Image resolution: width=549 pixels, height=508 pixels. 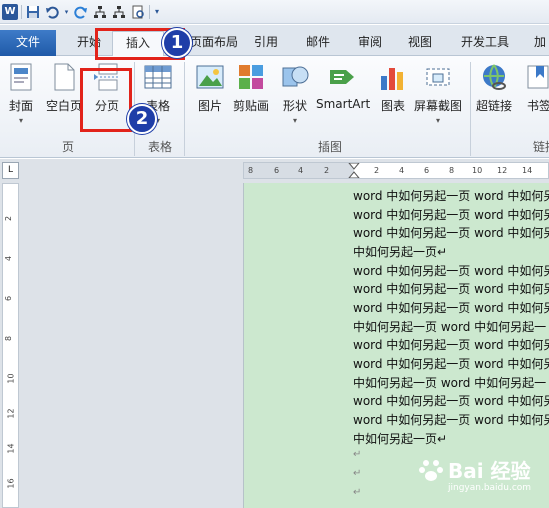 I want to click on tab-references: 引用, so click(x=266, y=43).